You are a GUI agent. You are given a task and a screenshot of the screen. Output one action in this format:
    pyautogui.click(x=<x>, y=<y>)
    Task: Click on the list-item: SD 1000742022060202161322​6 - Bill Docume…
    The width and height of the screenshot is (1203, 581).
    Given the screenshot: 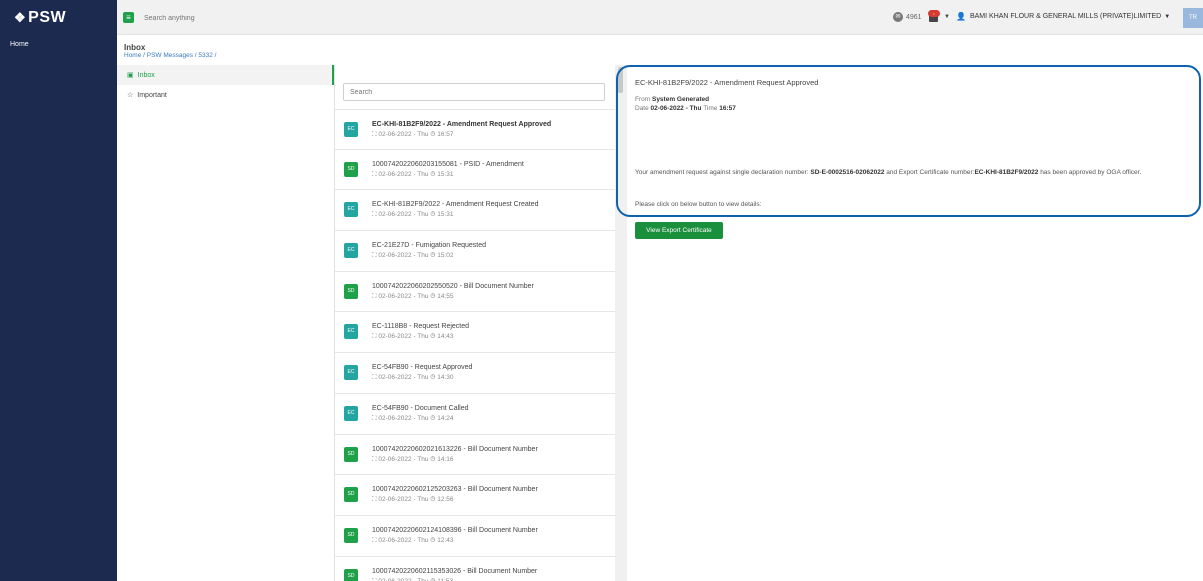 What is the action you would take?
    pyautogui.click(x=475, y=455)
    